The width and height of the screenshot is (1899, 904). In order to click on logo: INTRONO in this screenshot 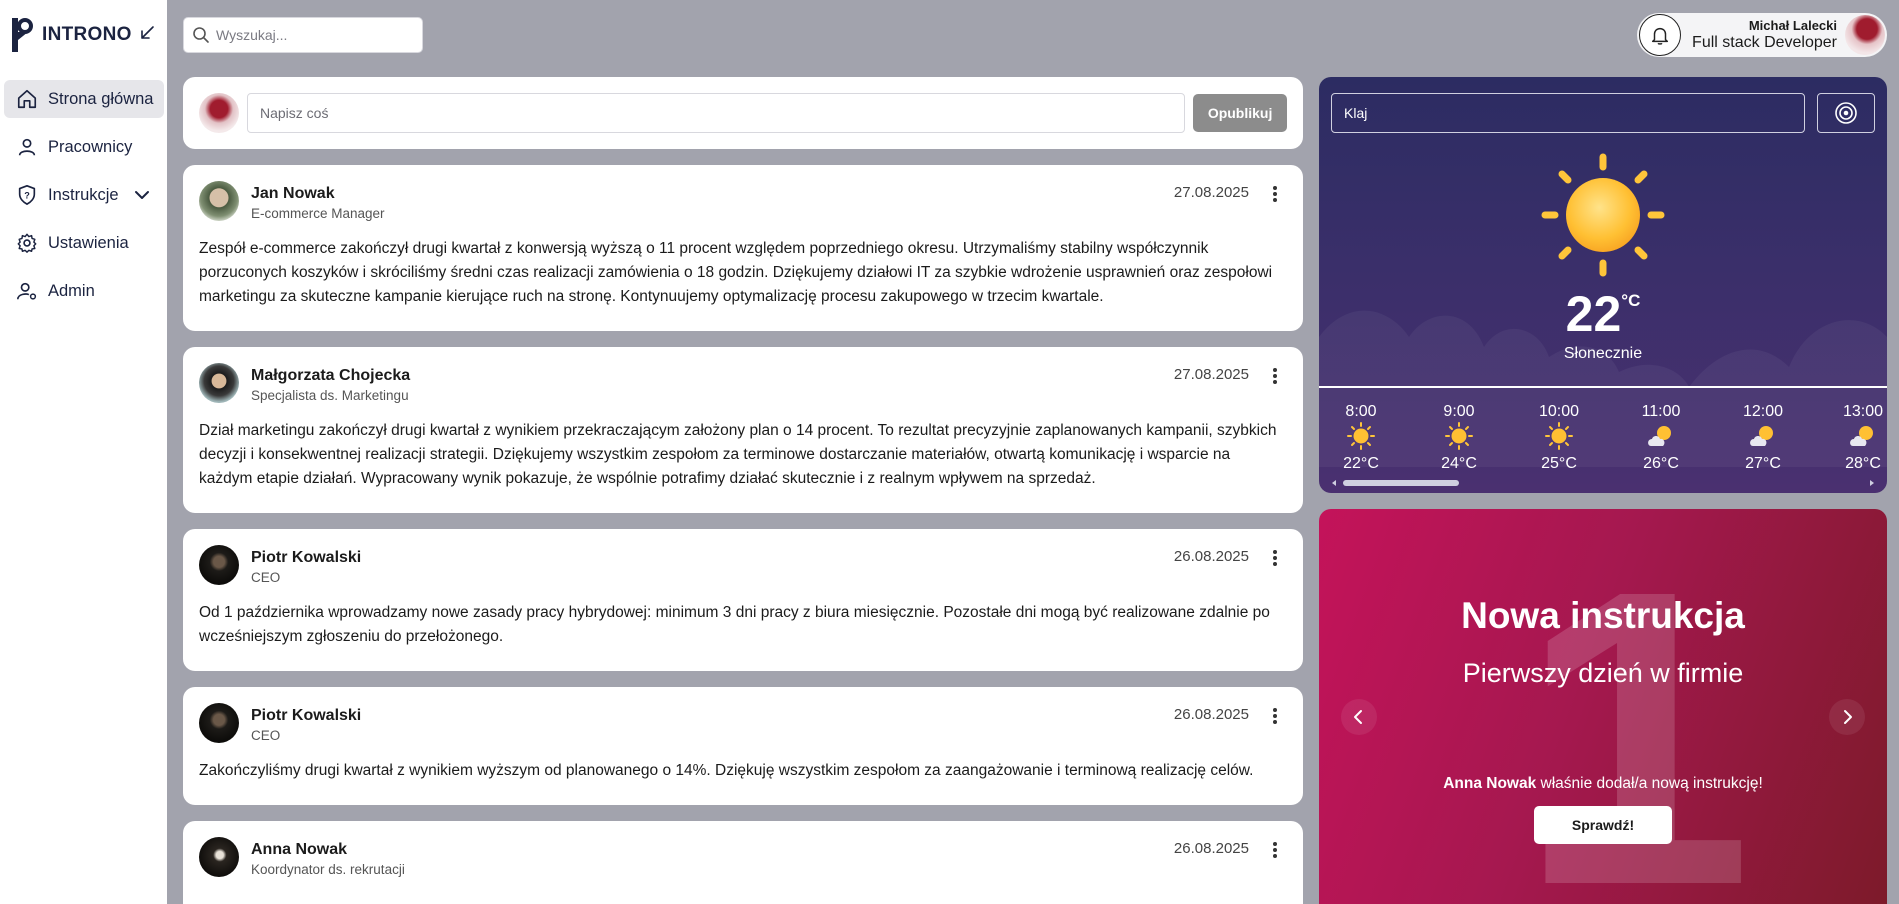, I will do `click(72, 35)`.